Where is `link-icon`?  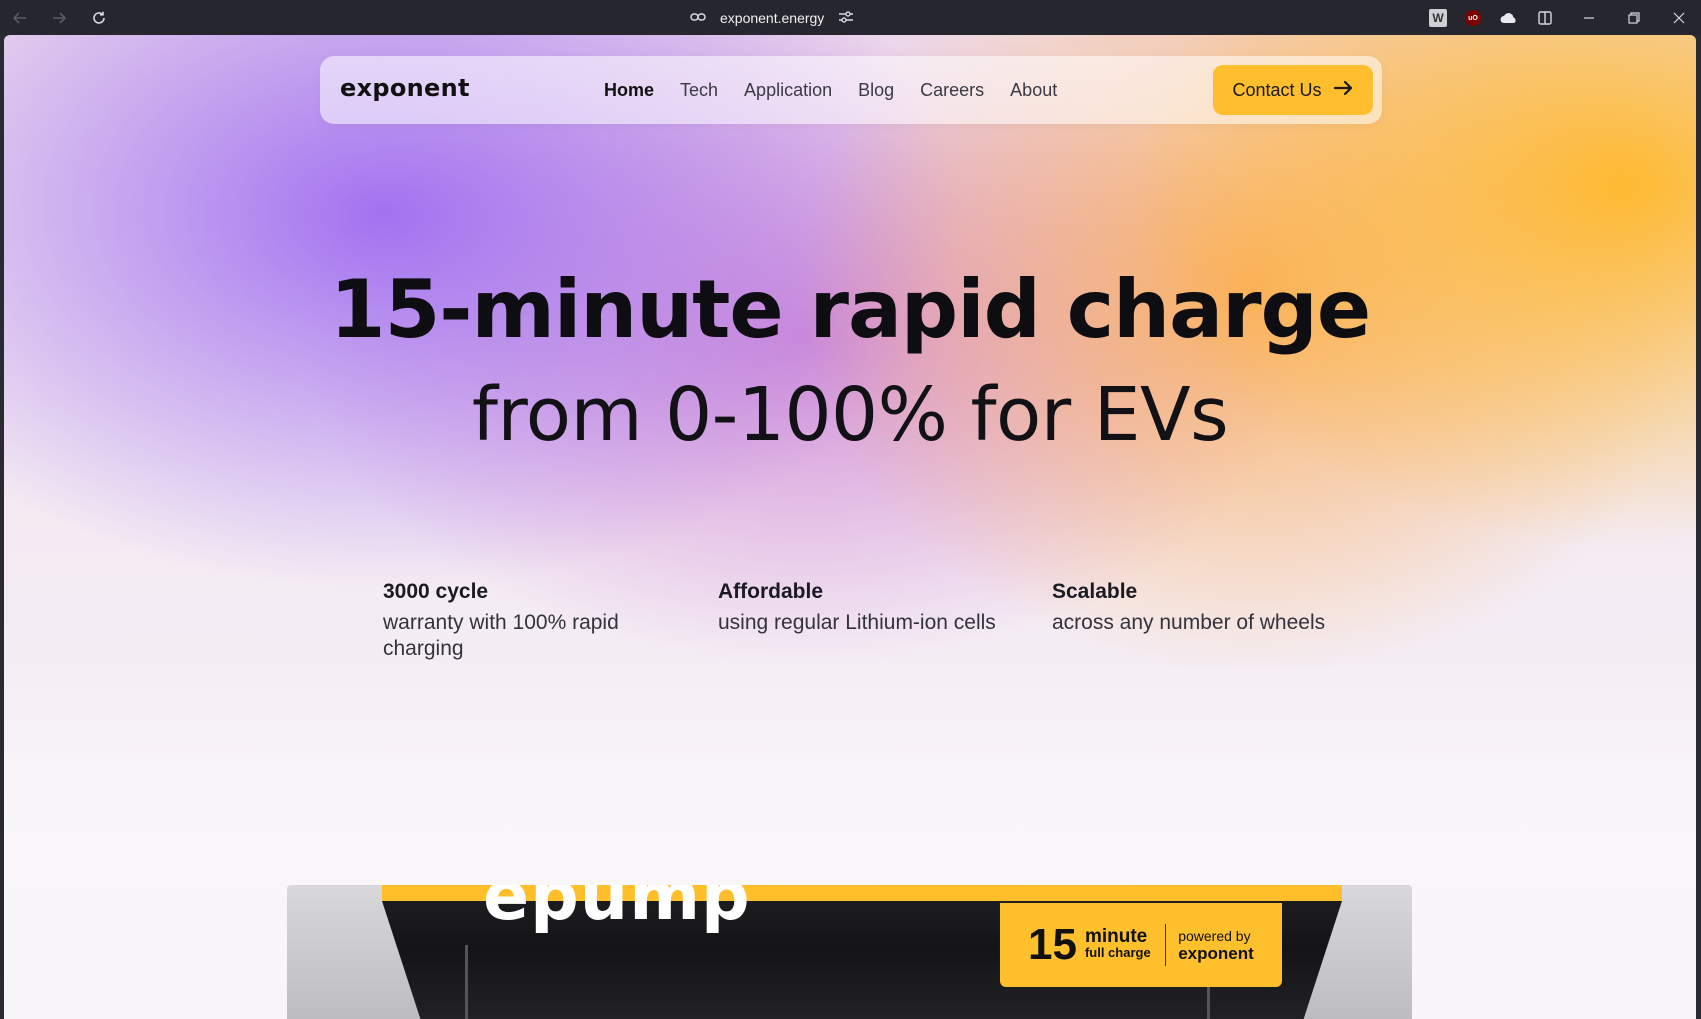 link-icon is located at coordinates (698, 18).